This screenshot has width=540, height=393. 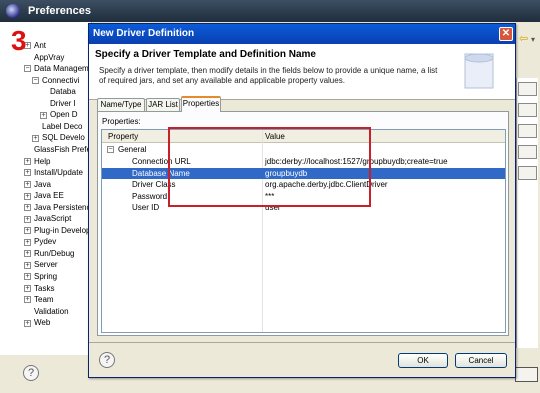 I want to click on tree-item: + Help, so click(x=37, y=161).